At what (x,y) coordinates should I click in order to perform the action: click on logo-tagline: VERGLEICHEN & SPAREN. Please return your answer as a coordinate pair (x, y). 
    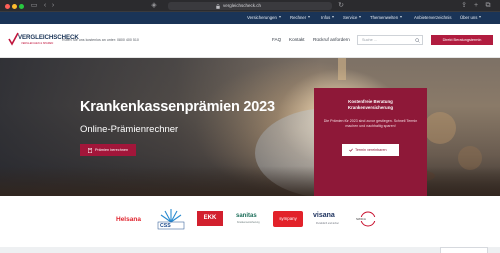
    Looking at the image, I should click on (37, 43).